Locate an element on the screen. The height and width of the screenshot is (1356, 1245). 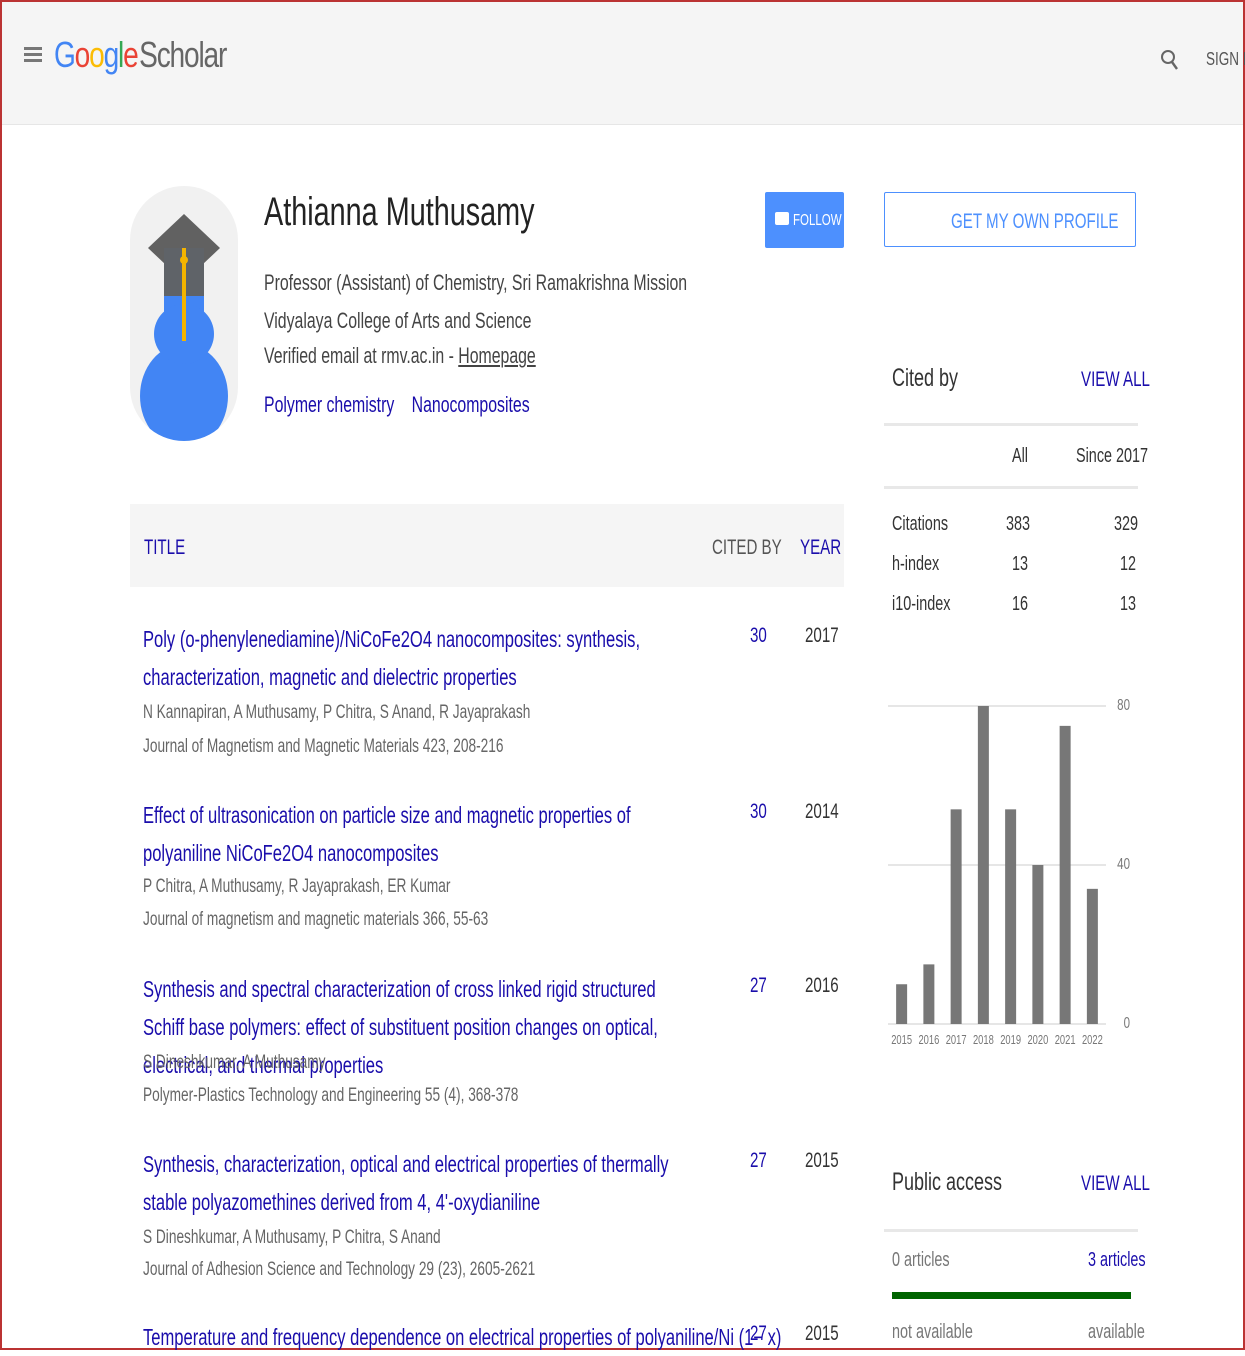
article-year: 2017 is located at coordinates (822, 635).